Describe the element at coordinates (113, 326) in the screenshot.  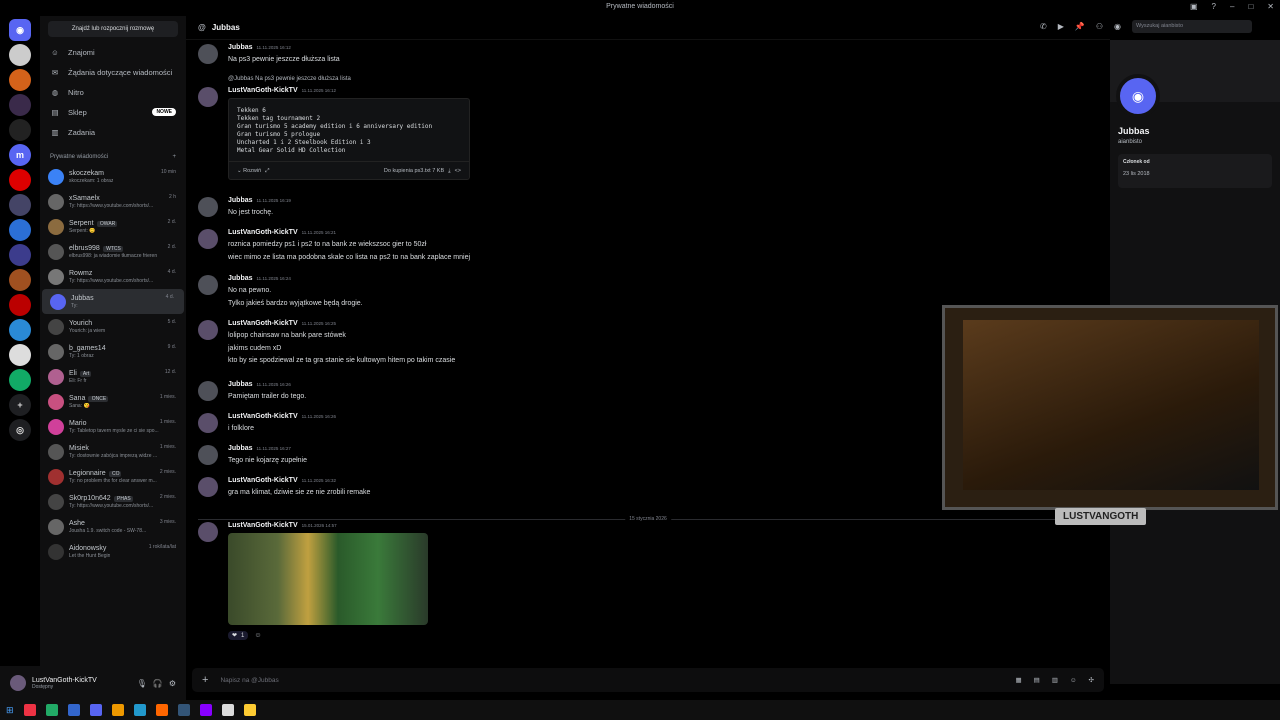
I see `dm-item: Yourich Yourich: ja wiem 5 d.` at that location.